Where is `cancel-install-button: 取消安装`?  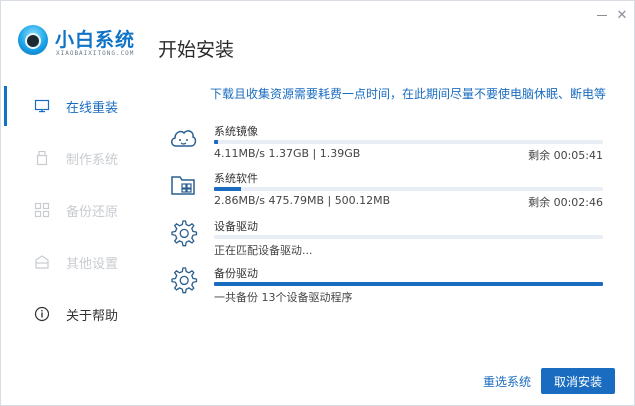 cancel-install-button: 取消安装 is located at coordinates (578, 381).